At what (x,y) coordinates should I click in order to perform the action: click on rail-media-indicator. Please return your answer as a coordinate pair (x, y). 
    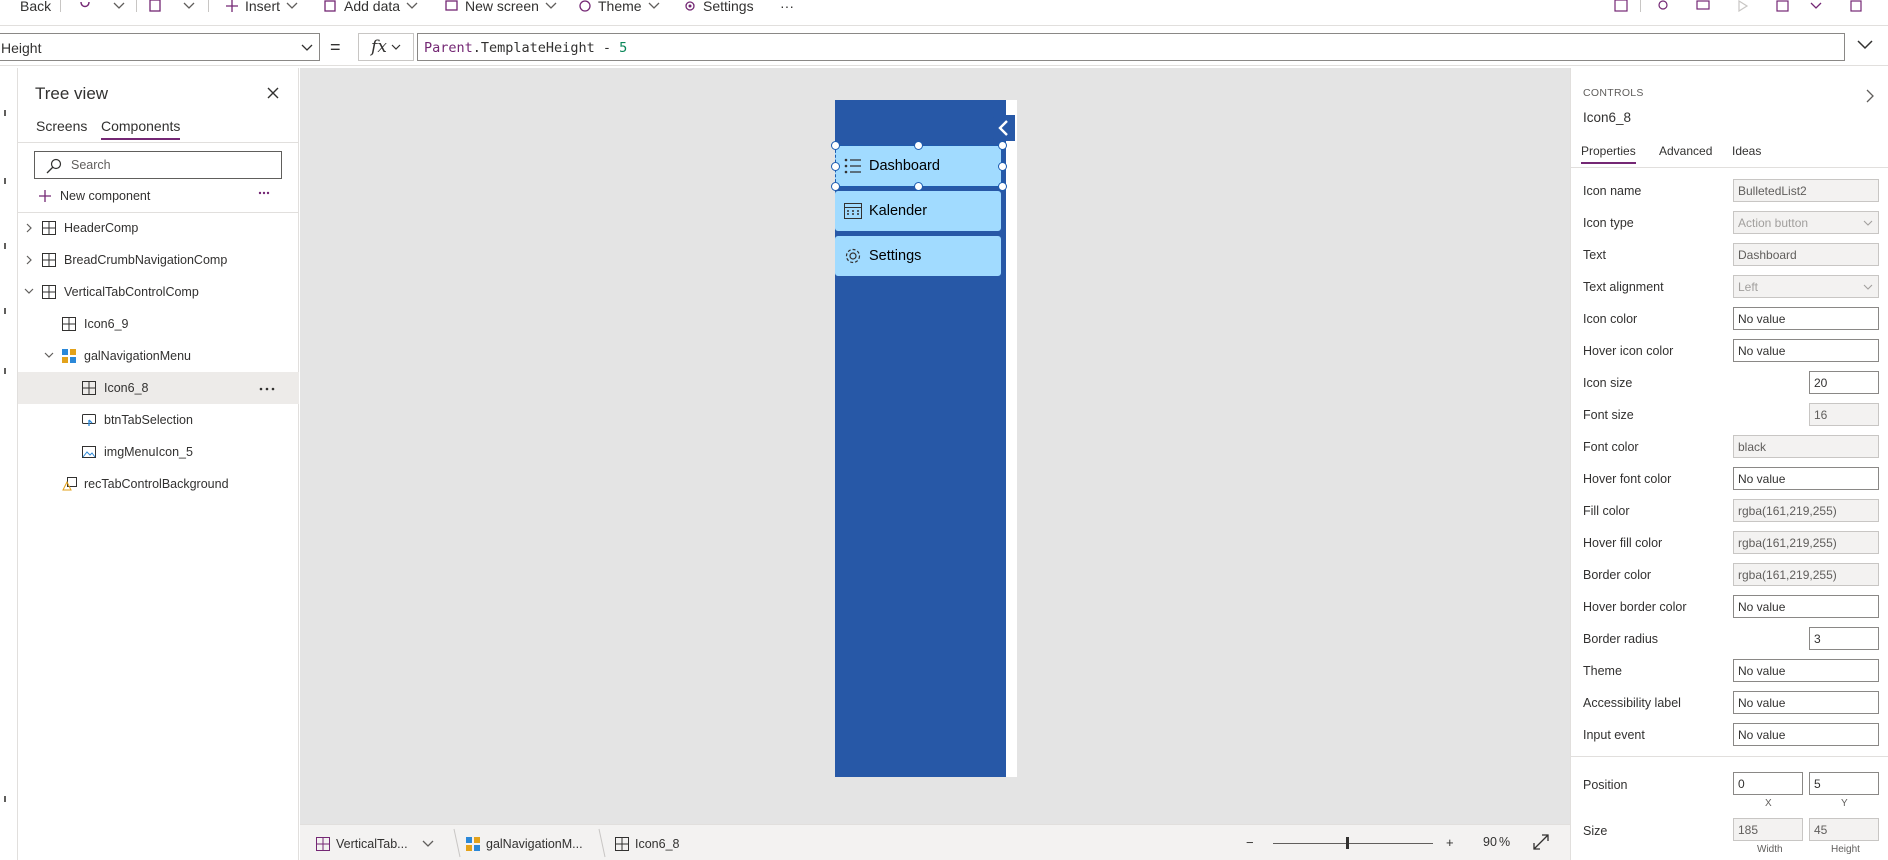
    Looking at the image, I should click on (5, 311).